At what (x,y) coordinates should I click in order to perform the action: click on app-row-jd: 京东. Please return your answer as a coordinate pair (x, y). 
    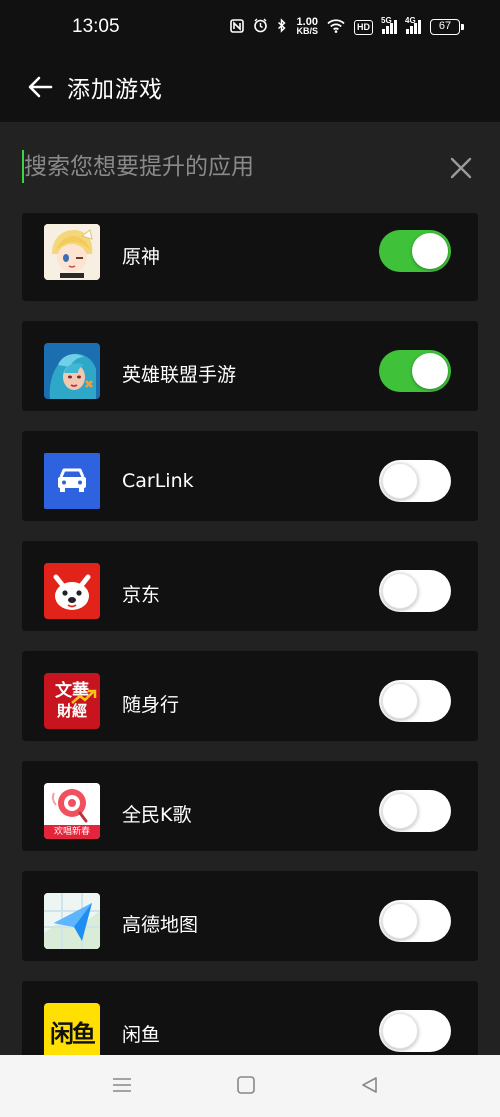
    Looking at the image, I should click on (250, 586).